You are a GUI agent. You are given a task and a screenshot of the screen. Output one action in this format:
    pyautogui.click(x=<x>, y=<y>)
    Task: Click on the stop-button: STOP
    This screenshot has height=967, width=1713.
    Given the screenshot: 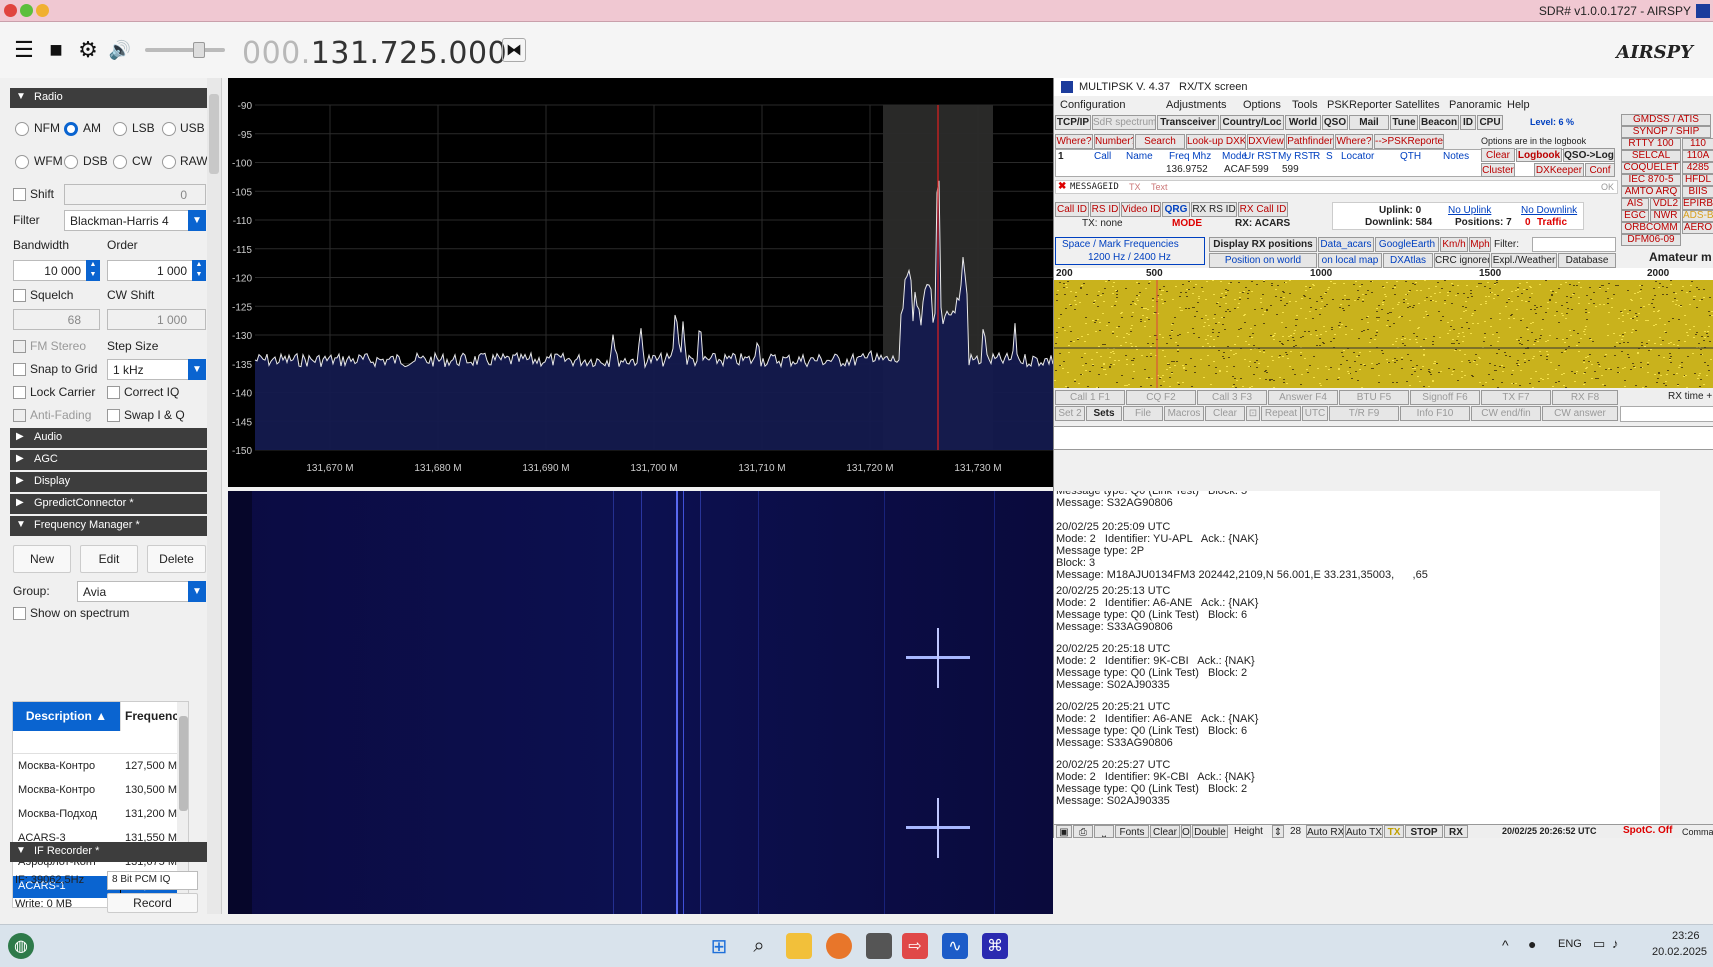 What is the action you would take?
    pyautogui.click(x=1424, y=831)
    